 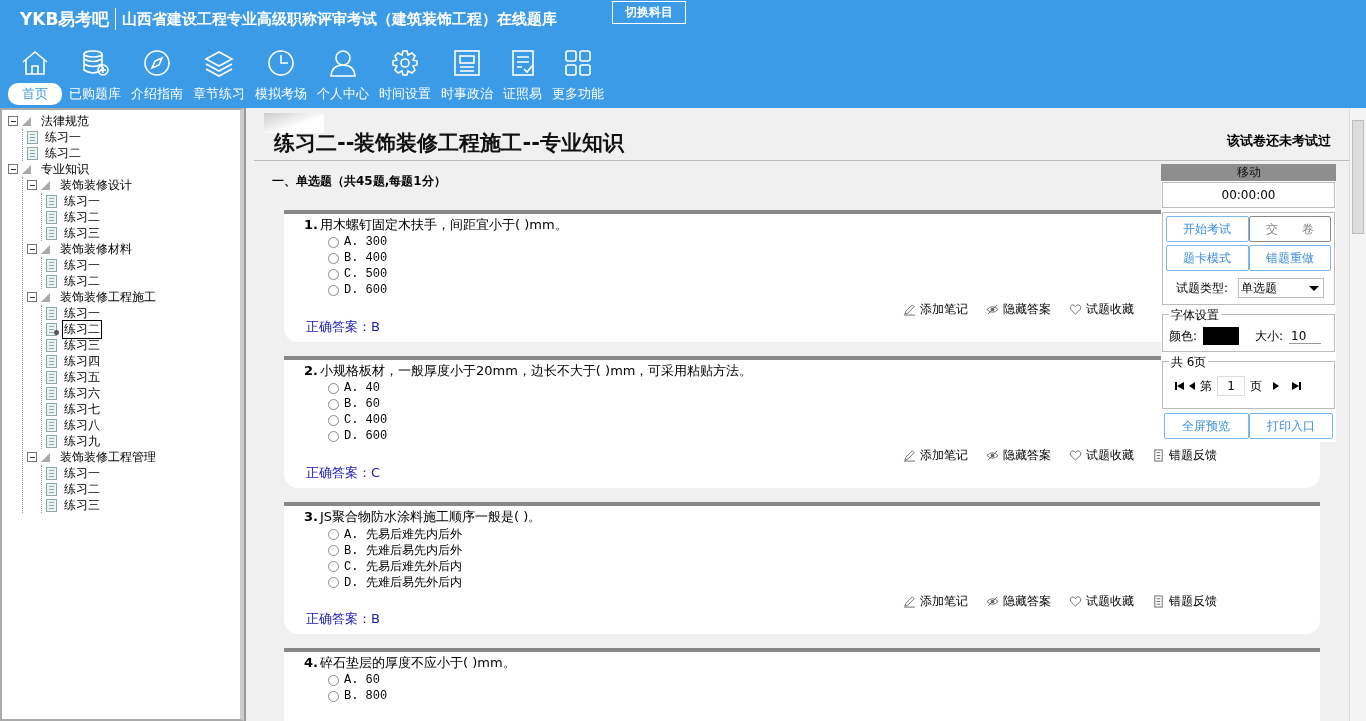 I want to click on panel-button: 开始考试, so click(x=1207, y=229).